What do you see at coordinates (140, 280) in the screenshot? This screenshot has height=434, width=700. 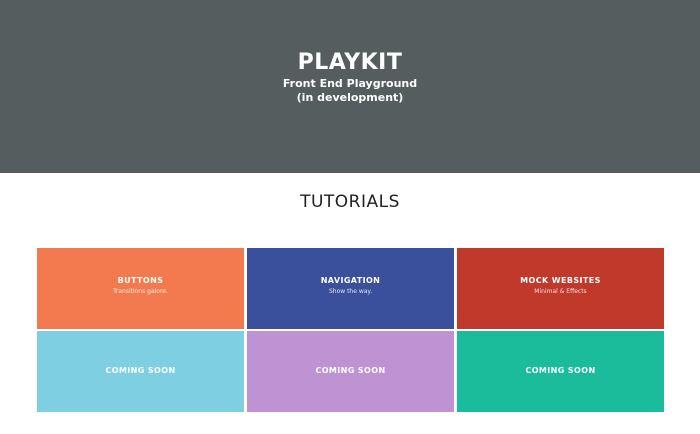 I see `tile-title: BUTTONS` at bounding box center [140, 280].